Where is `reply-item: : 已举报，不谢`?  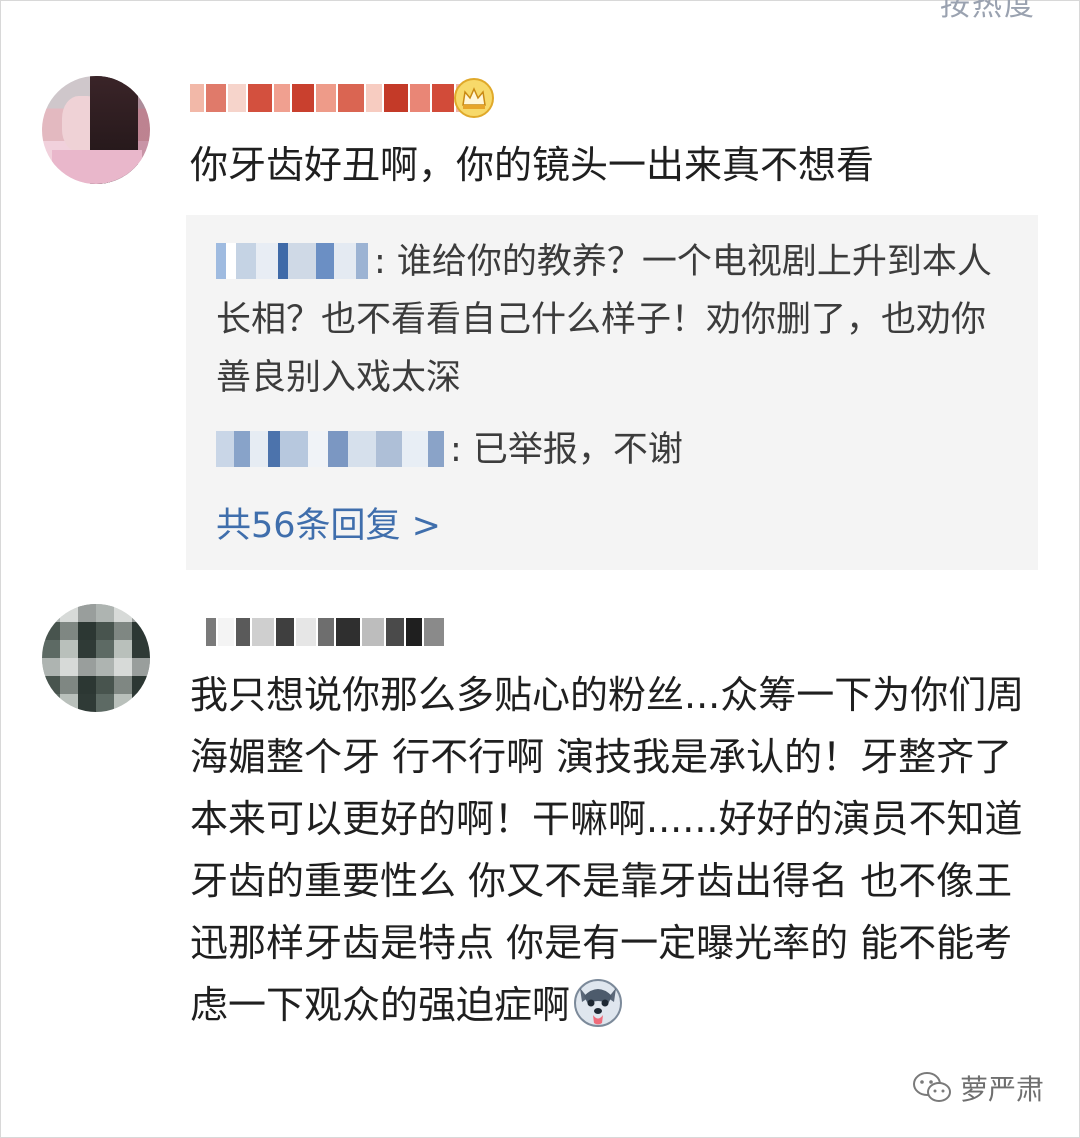
reply-item: : 已举报，不谢 is located at coordinates (449, 450).